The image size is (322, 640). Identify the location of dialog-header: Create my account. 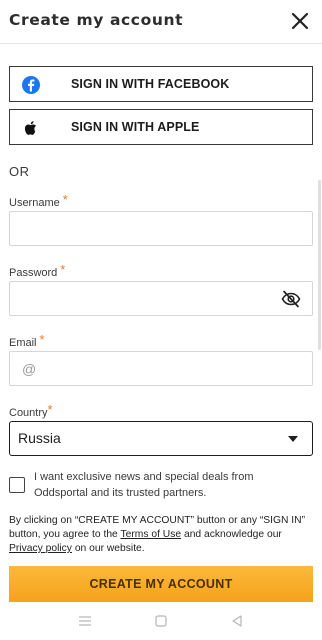
(161, 22).